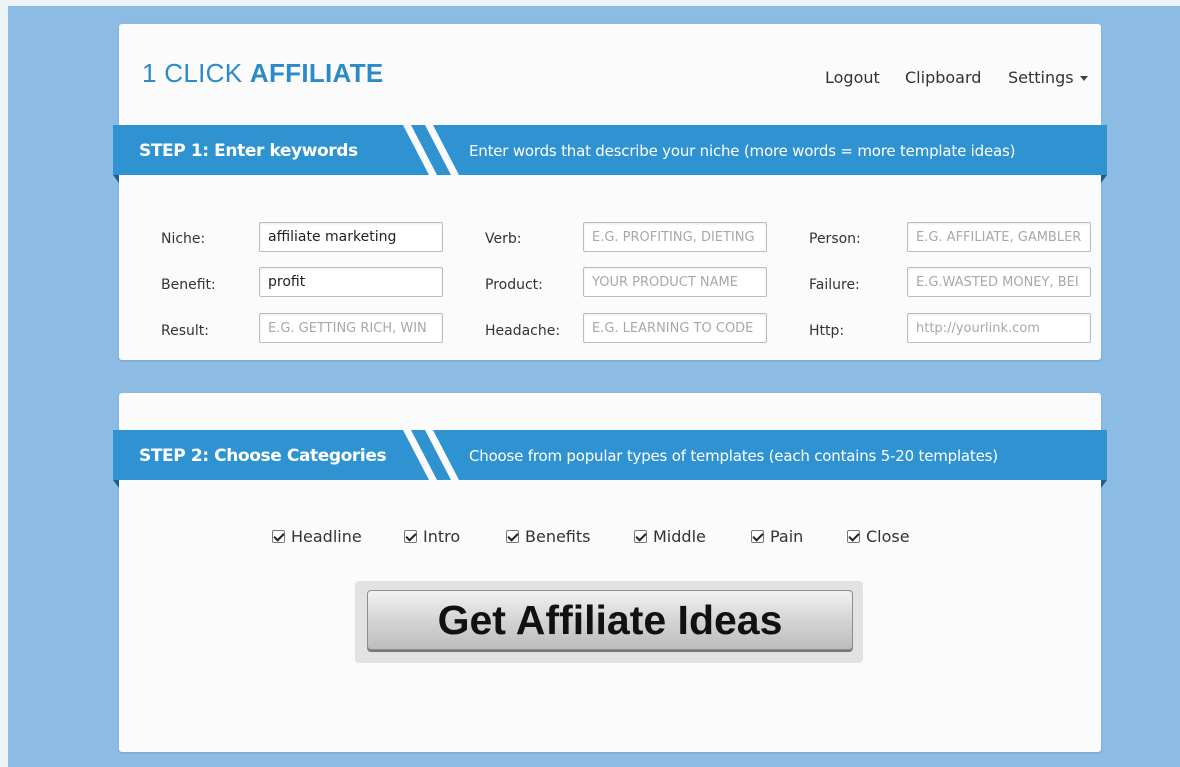  What do you see at coordinates (888, 536) in the screenshot?
I see `category-label: Close` at bounding box center [888, 536].